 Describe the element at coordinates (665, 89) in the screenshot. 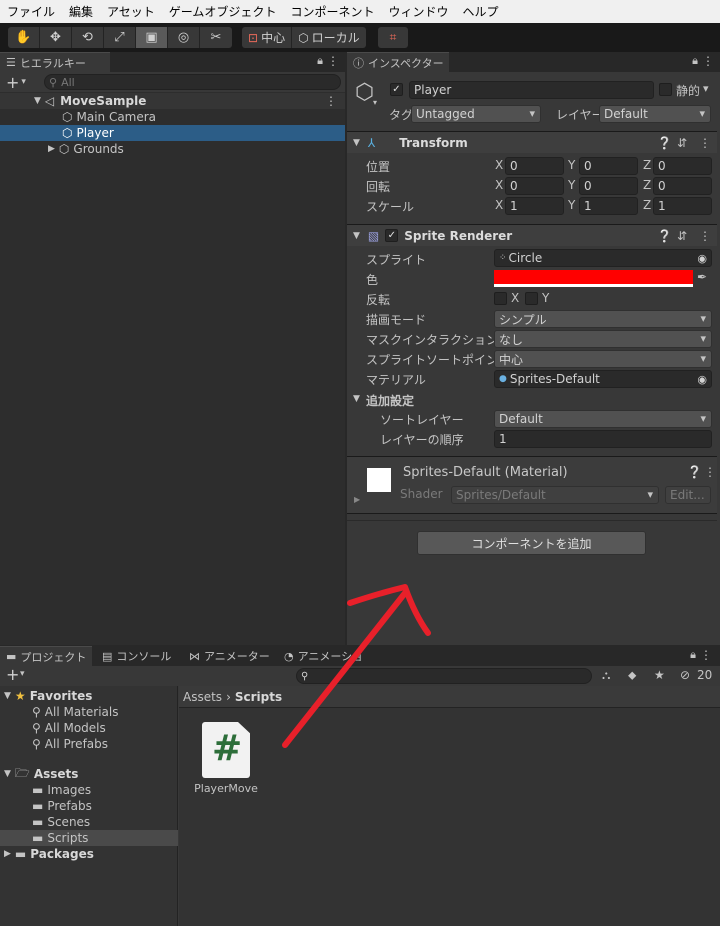

I see `static-checkbox` at that location.